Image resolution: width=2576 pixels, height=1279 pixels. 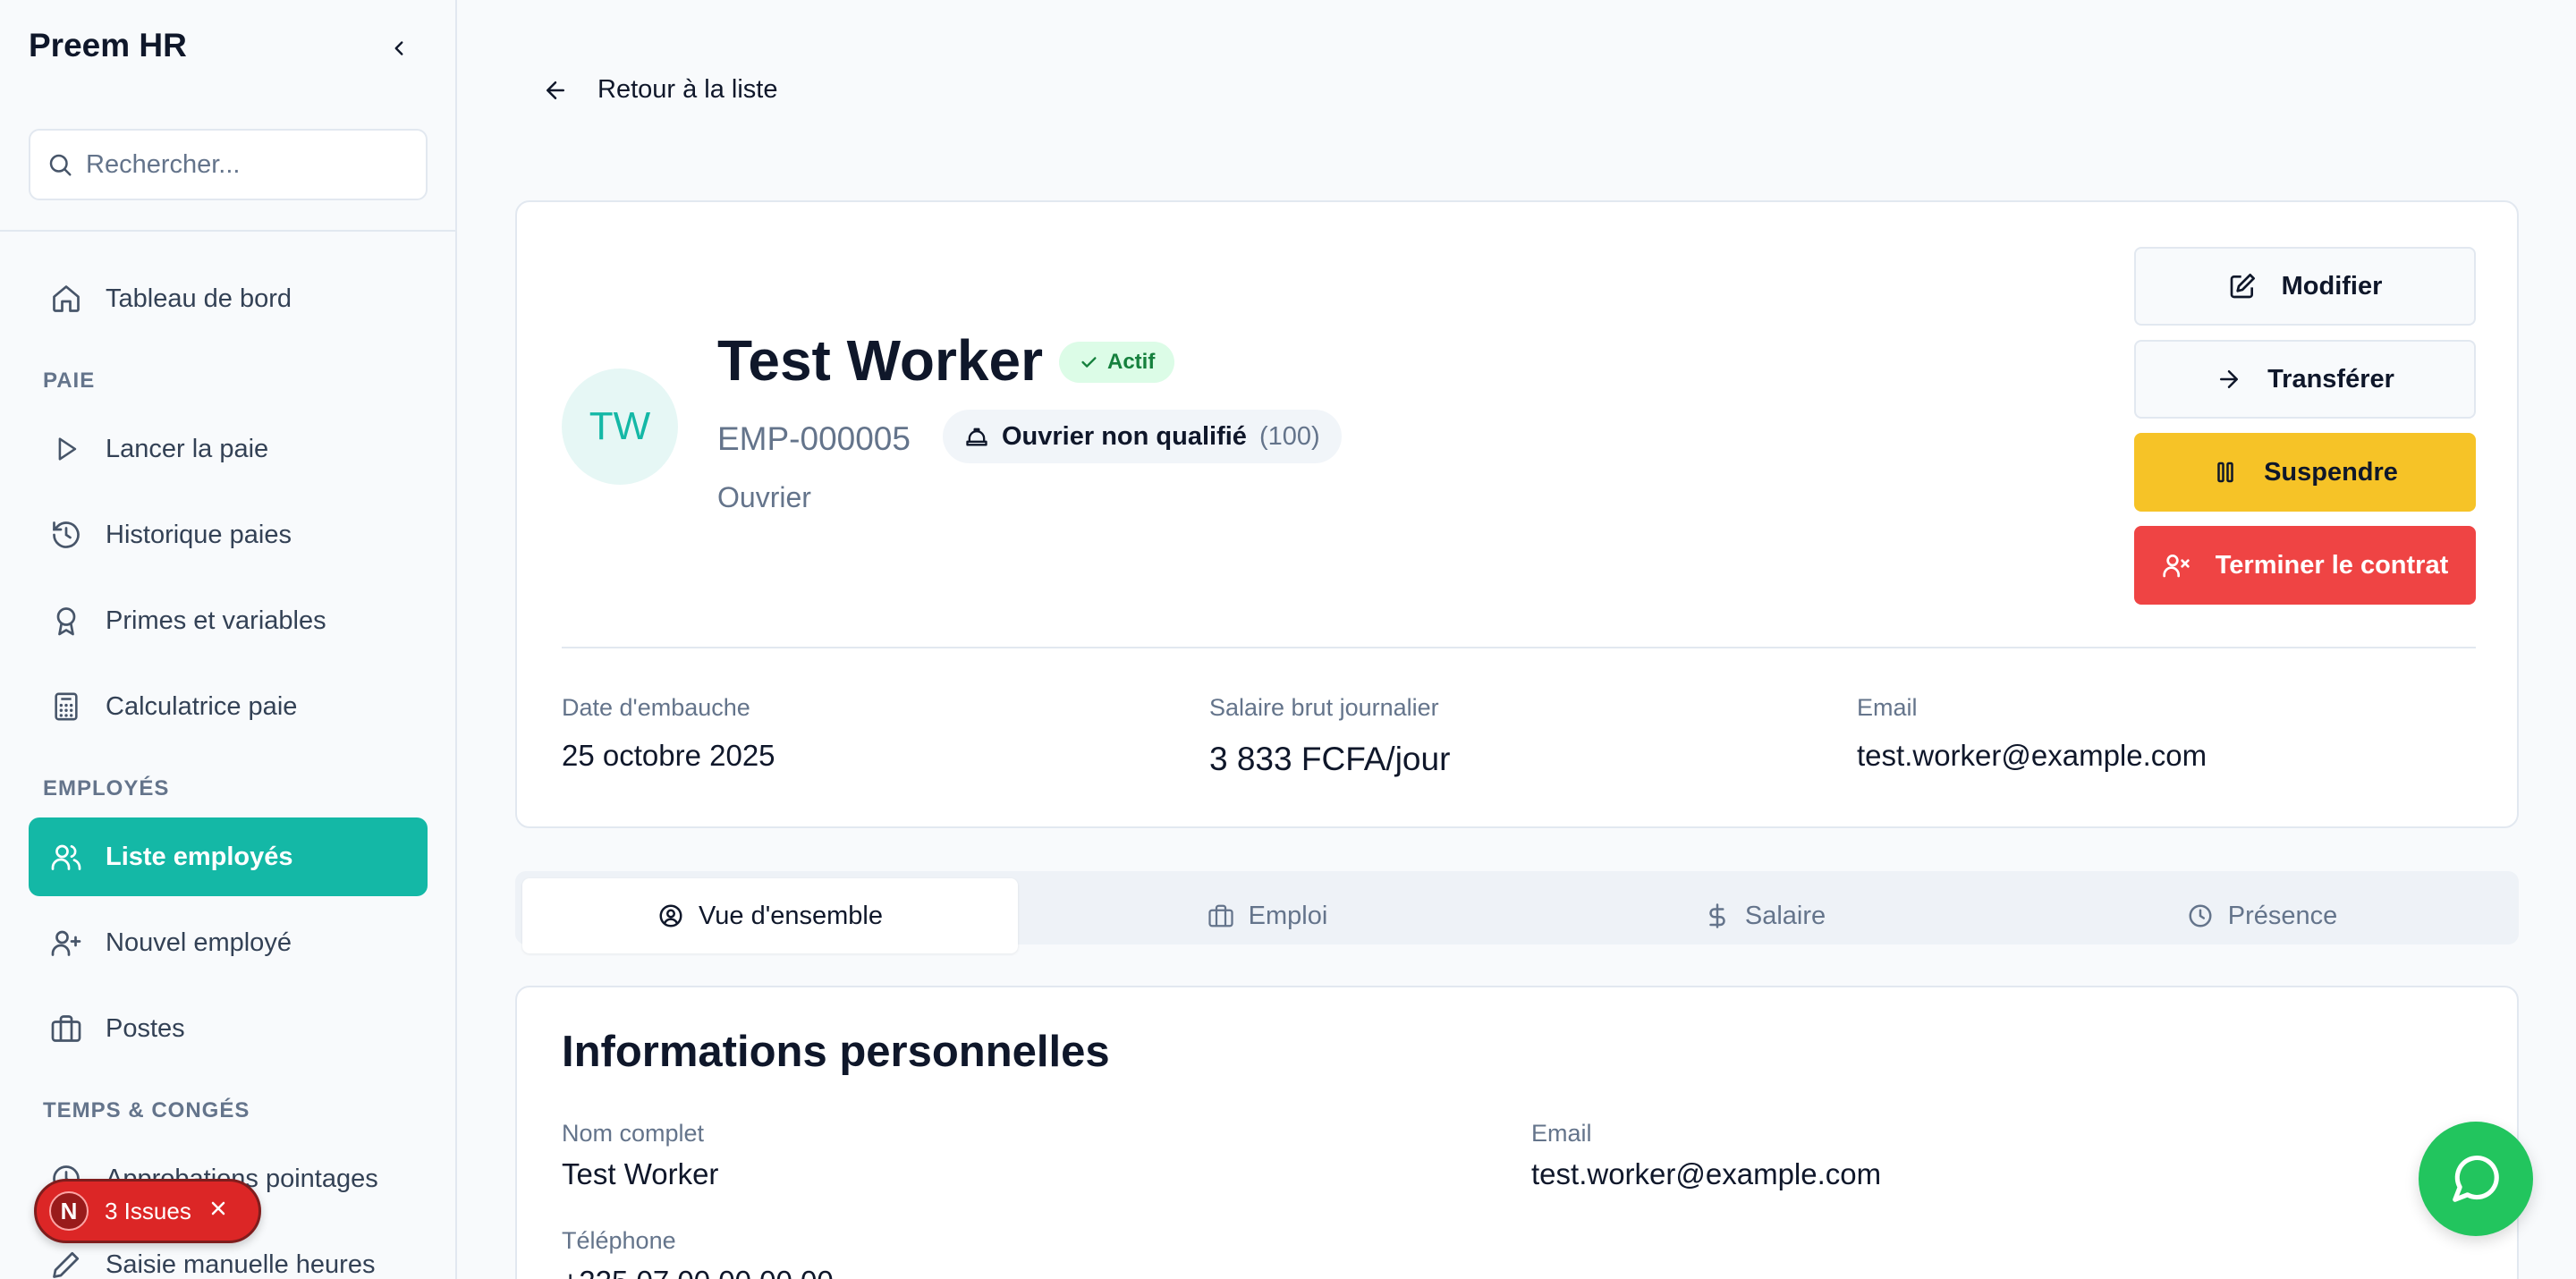 I want to click on message-circle-icon, so click(x=2476, y=1179).